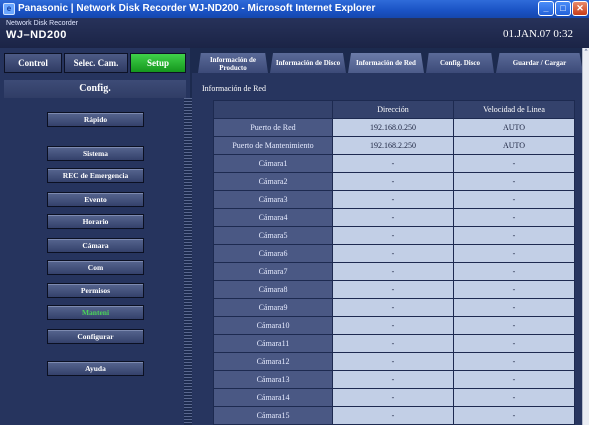 The height and width of the screenshot is (425, 589). Describe the element at coordinates (586, 52) in the screenshot. I see `scroll-up-arrow-icon: ^` at that location.